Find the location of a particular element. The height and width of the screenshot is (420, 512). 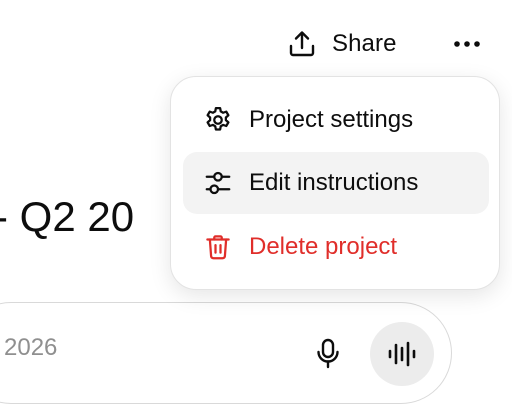

more-options-button is located at coordinates (467, 44).